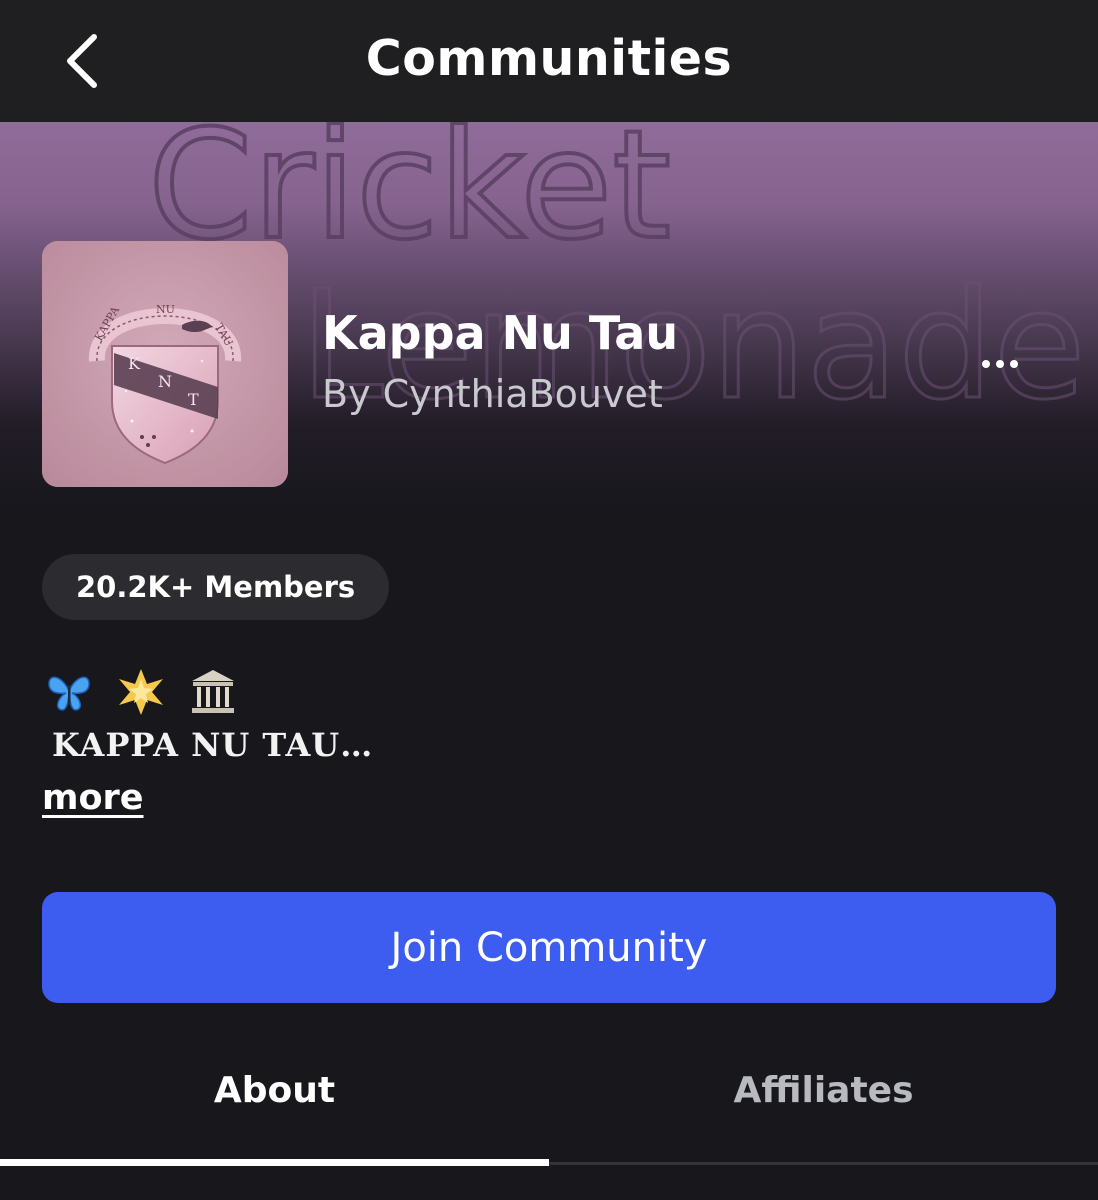 The image size is (1098, 1200). I want to click on tab-about: About, so click(274, 1090).